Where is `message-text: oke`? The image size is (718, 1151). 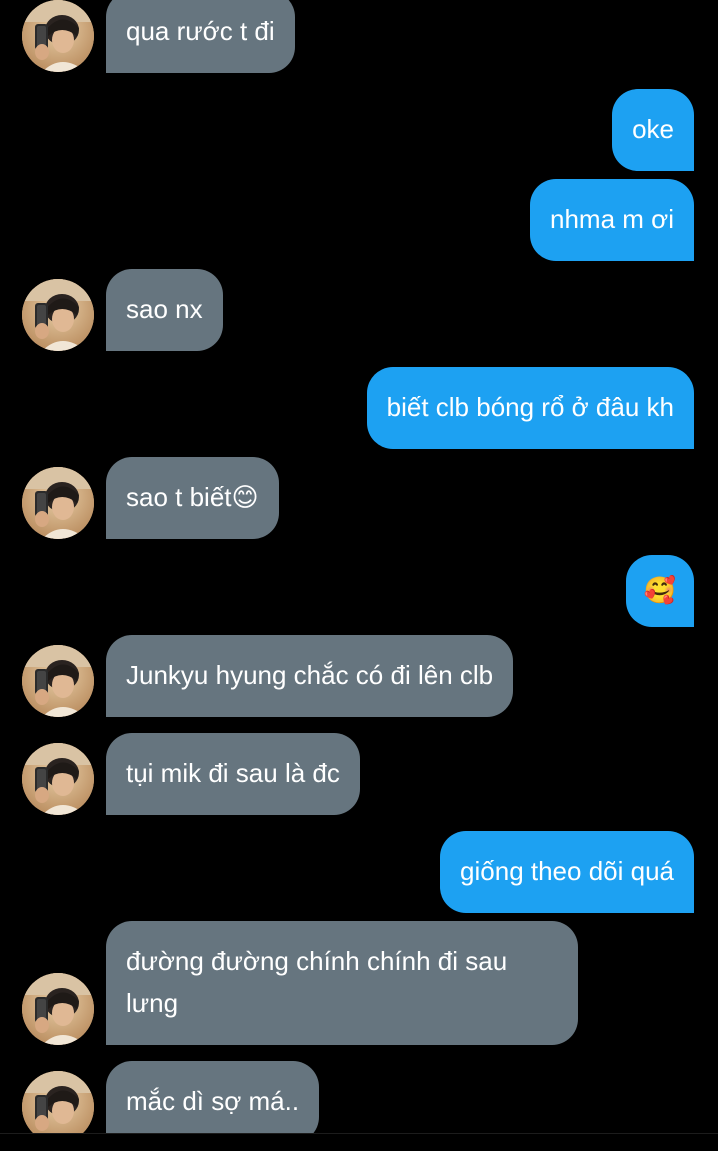
message-text: oke is located at coordinates (653, 129).